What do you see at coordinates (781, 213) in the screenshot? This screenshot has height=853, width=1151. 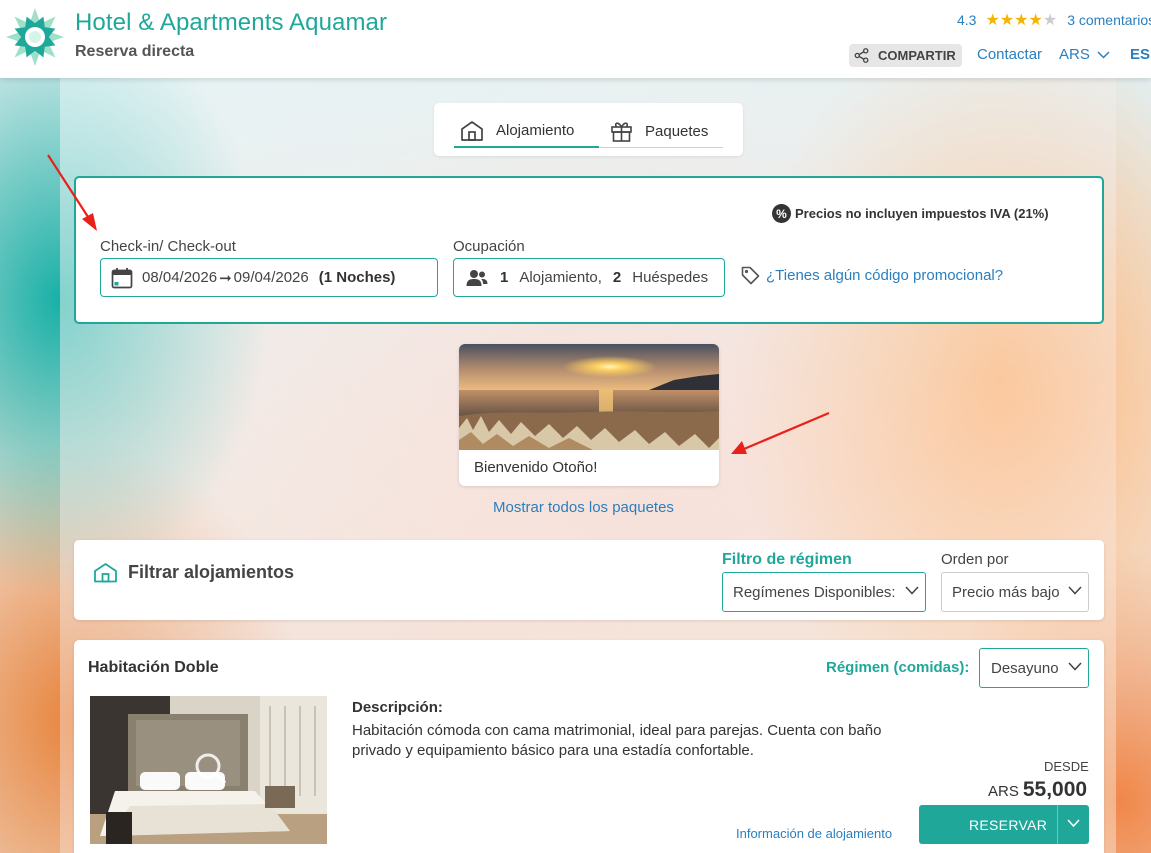 I see `percent-icon: %` at bounding box center [781, 213].